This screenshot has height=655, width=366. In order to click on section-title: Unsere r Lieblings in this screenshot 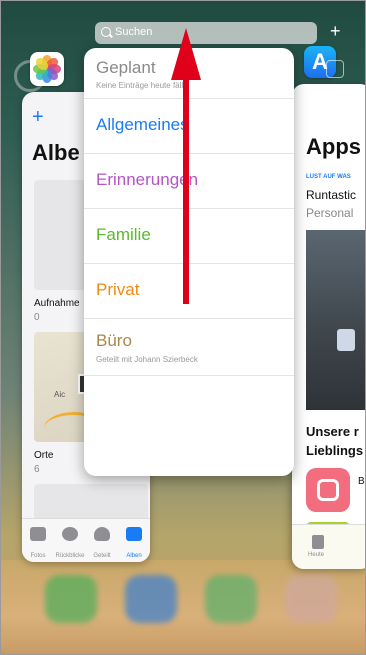, I will do `click(335, 441)`.